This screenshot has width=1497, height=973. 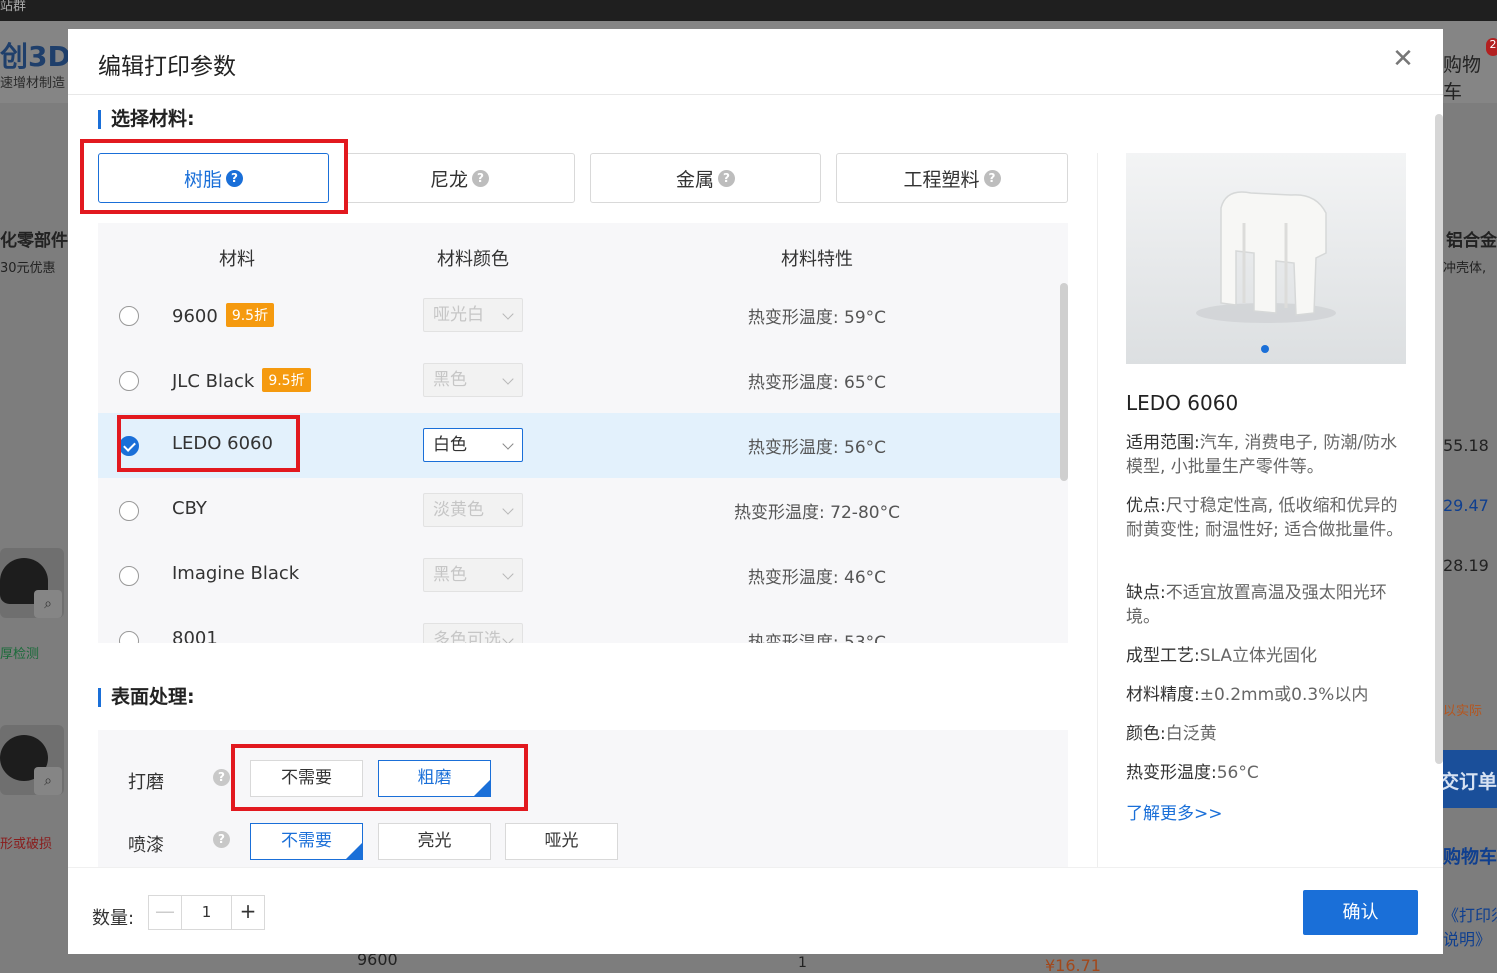 I want to click on tab-metal: 金属 ?, so click(x=705, y=178).